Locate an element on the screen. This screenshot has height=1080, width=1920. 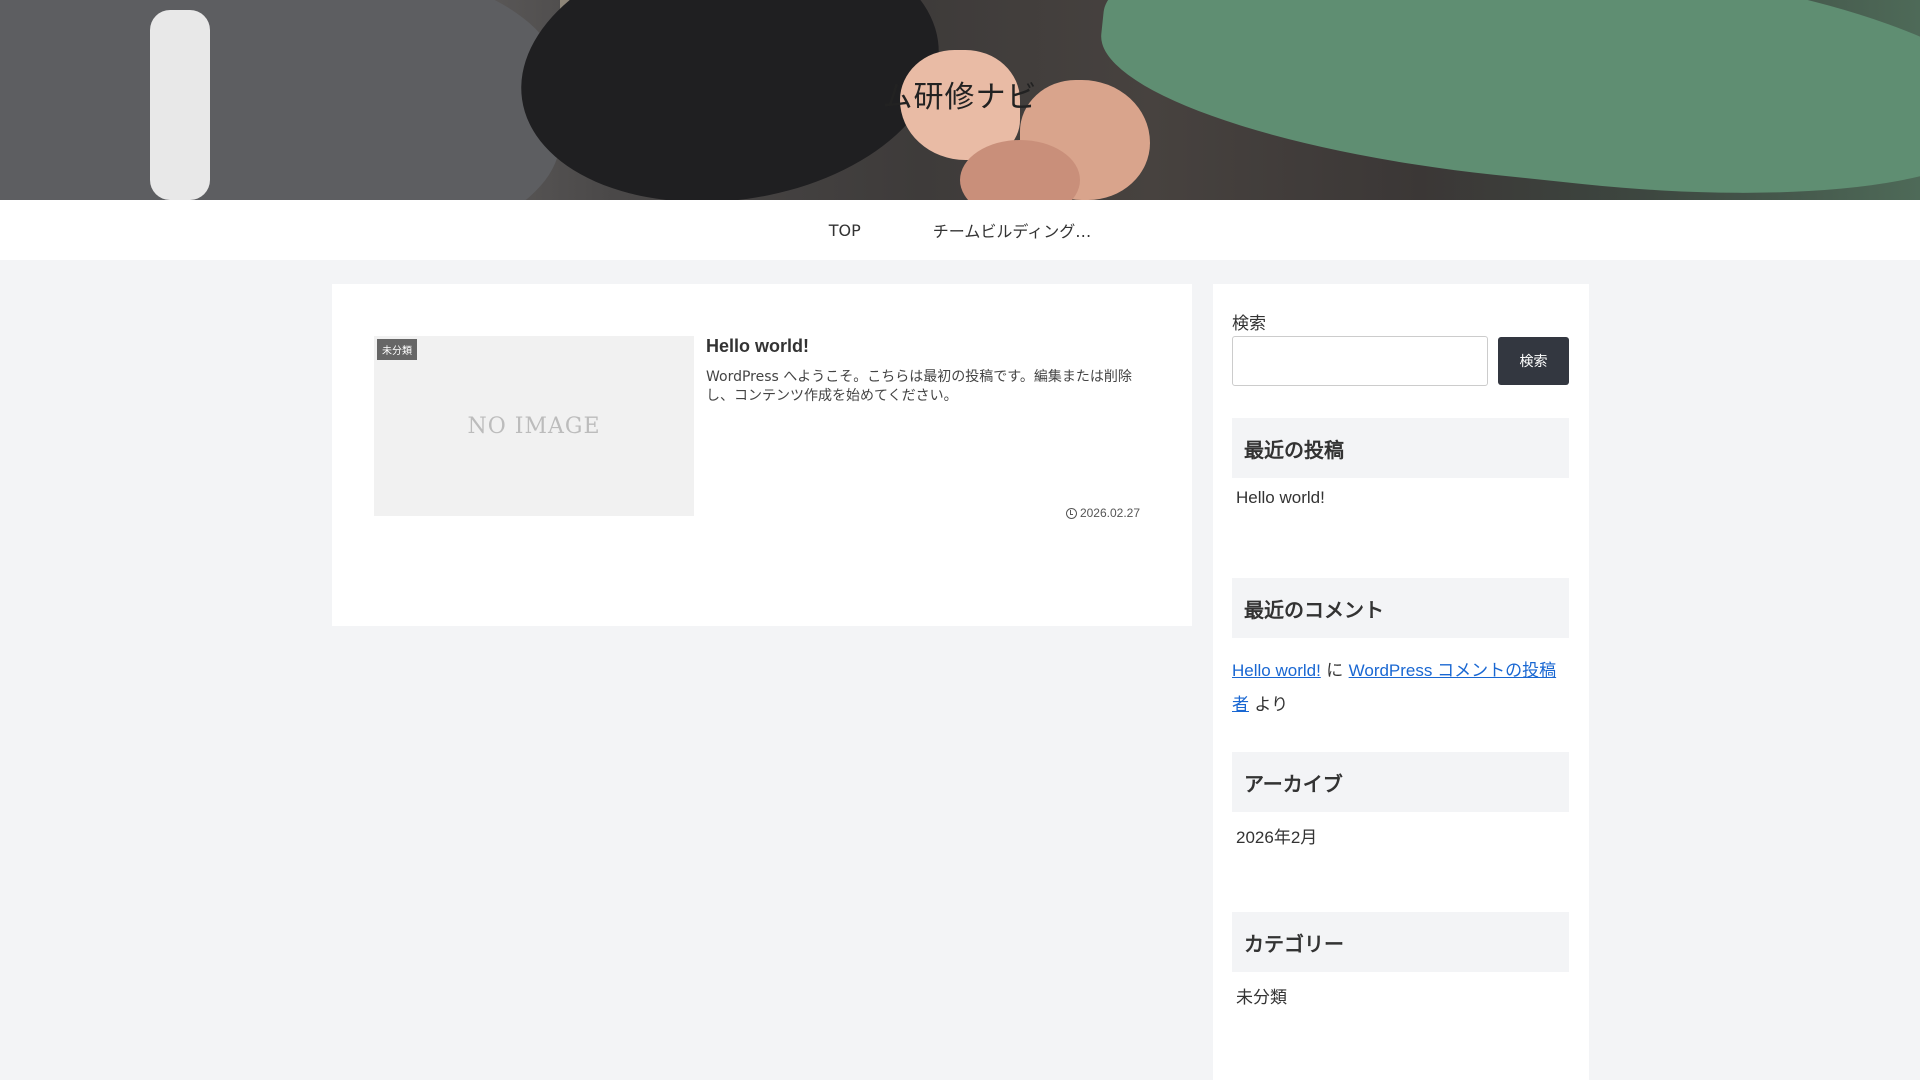
archive-link: 2026年2月 is located at coordinates (1276, 835).